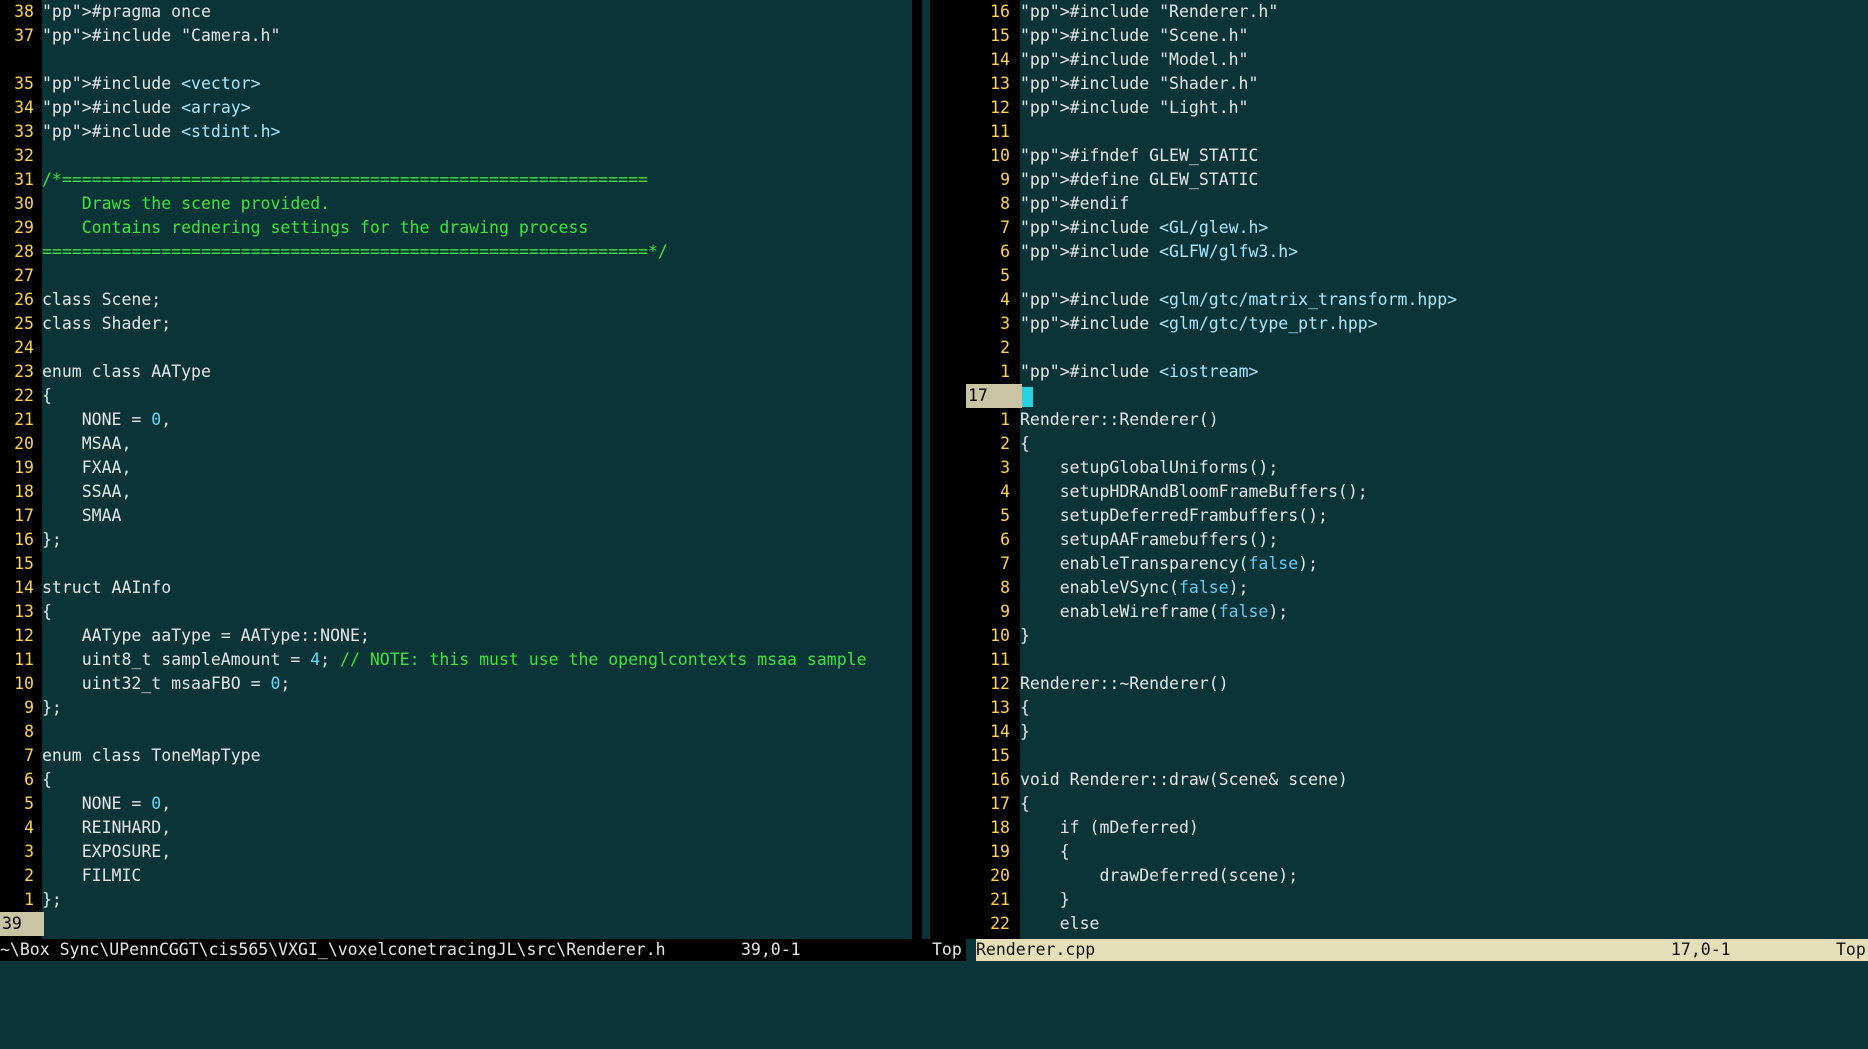 The width and height of the screenshot is (1868, 1049). I want to click on code-line: 16};, so click(31, 540).